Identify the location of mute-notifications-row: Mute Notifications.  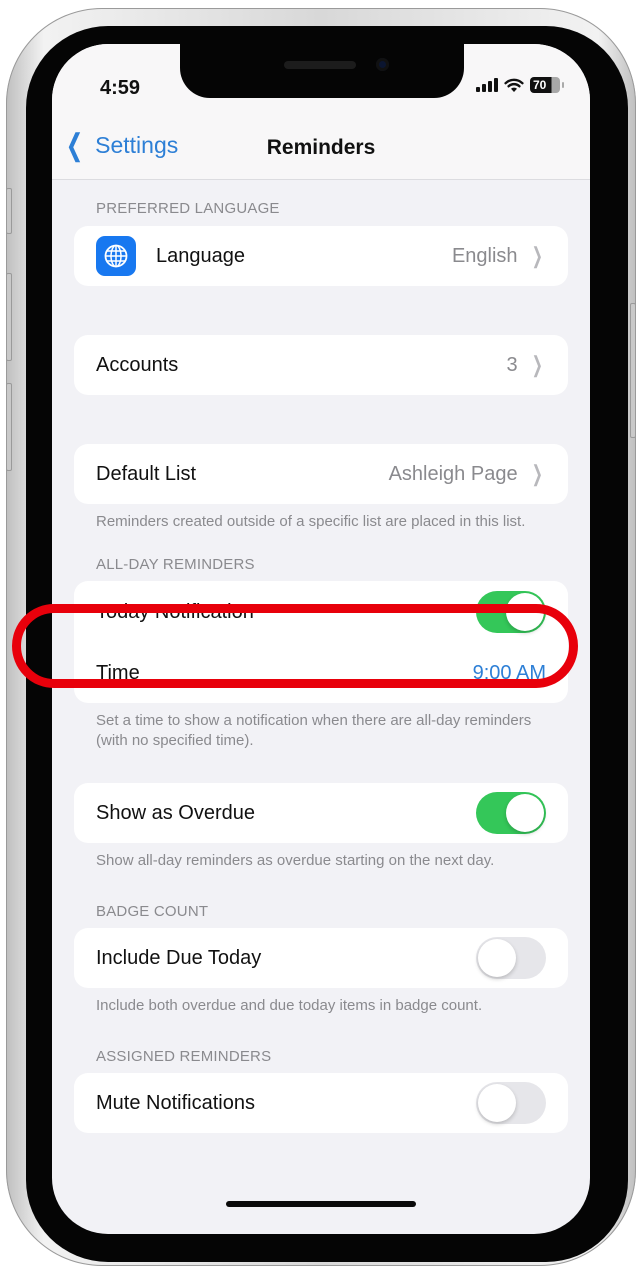
(321, 1103).